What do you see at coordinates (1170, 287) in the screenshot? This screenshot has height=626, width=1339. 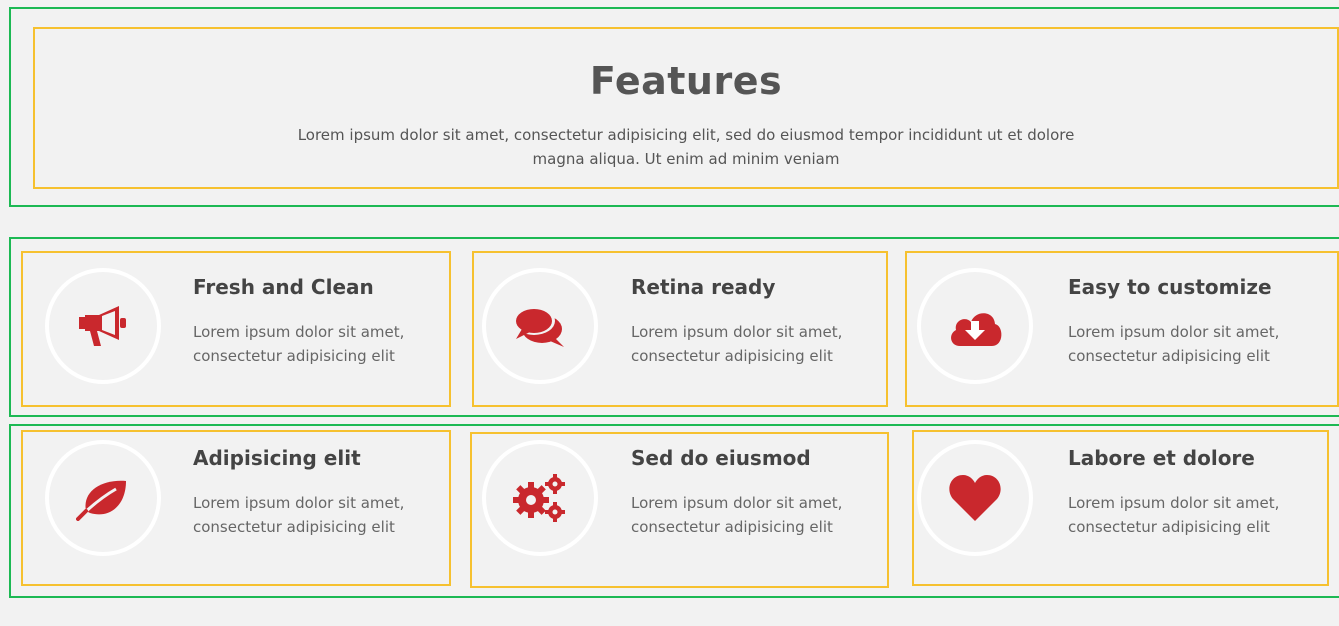 I see `feature-title: Easy to customize` at bounding box center [1170, 287].